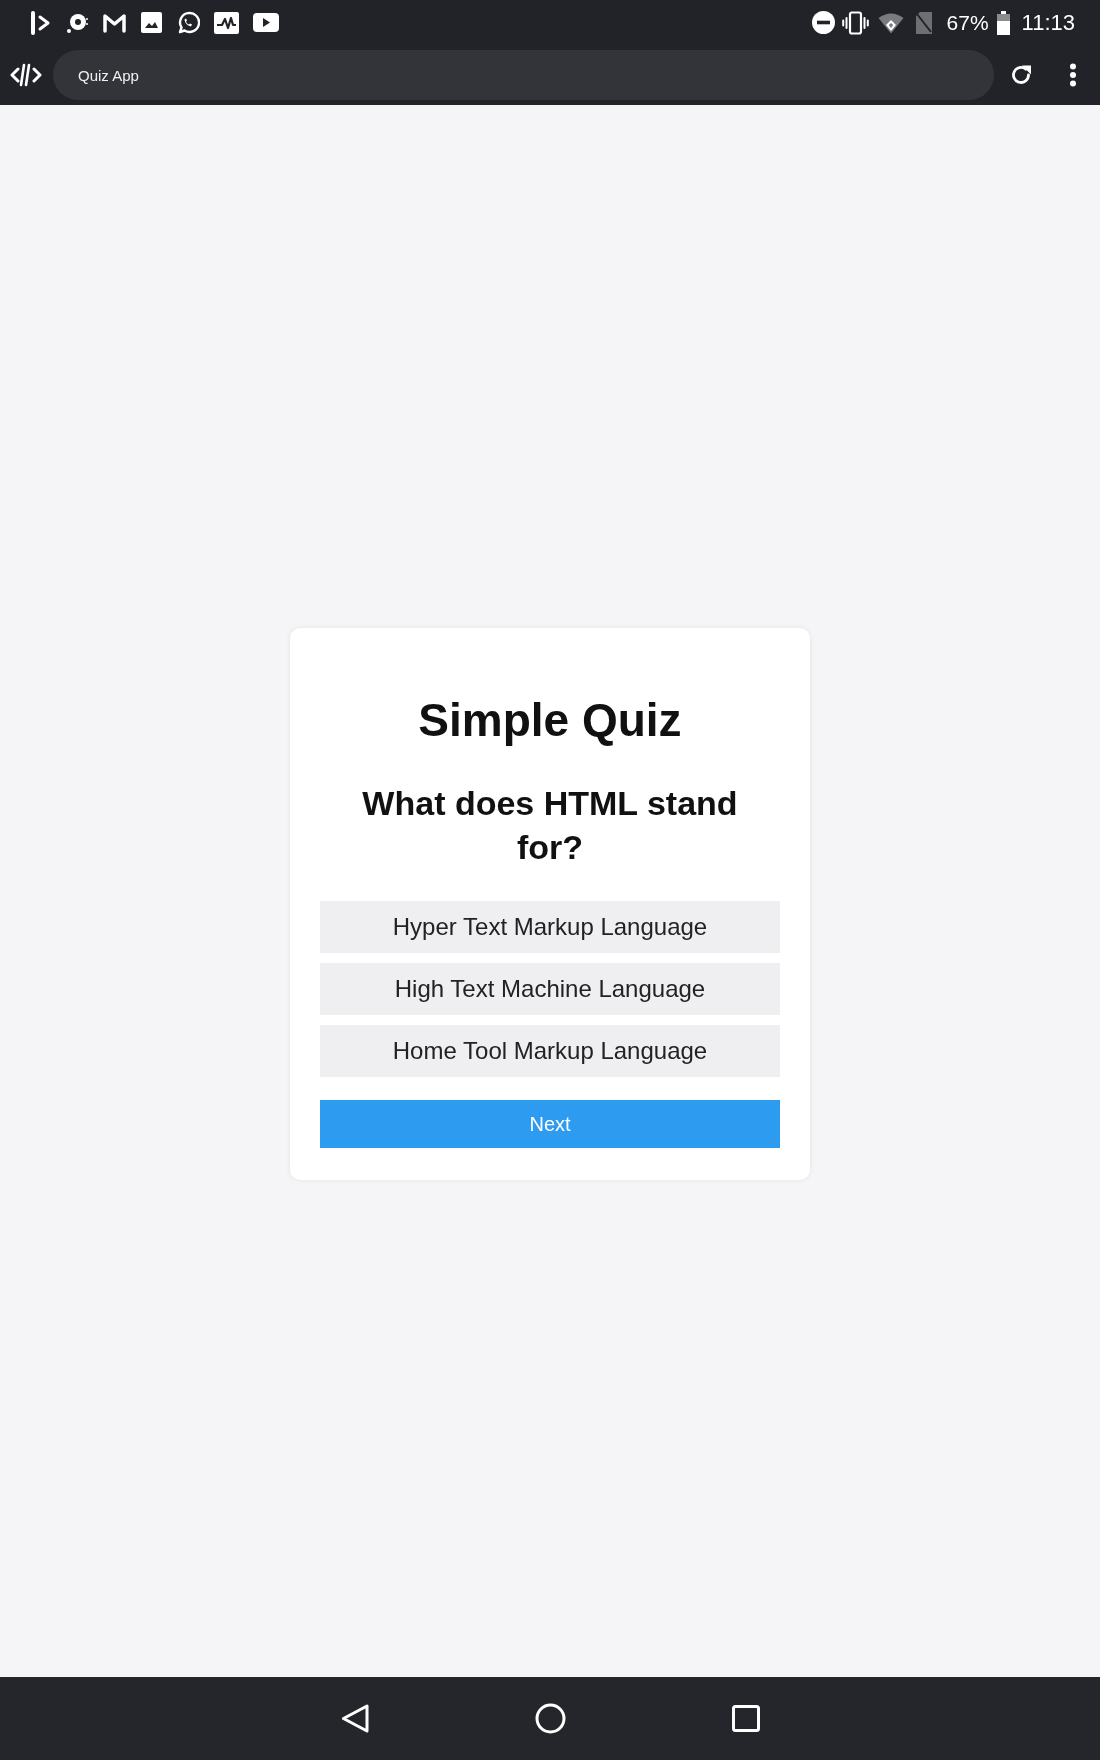  I want to click on play-icon, so click(266, 22).